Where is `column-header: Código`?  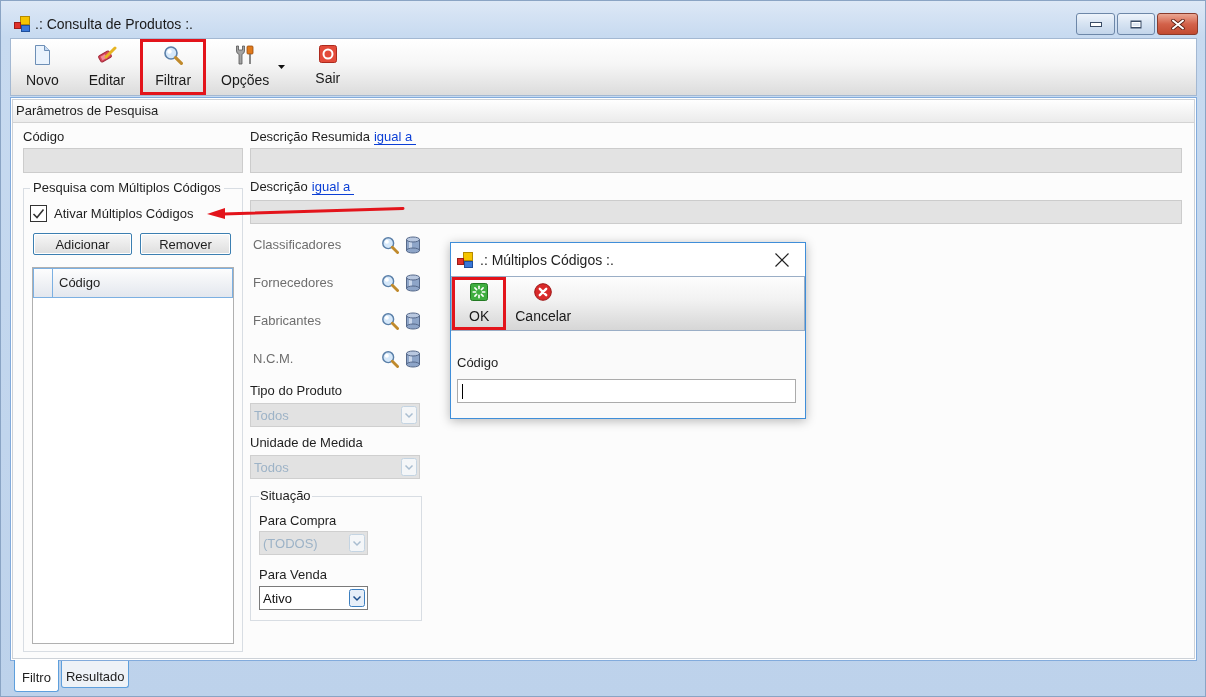
column-header: Código is located at coordinates (142, 283).